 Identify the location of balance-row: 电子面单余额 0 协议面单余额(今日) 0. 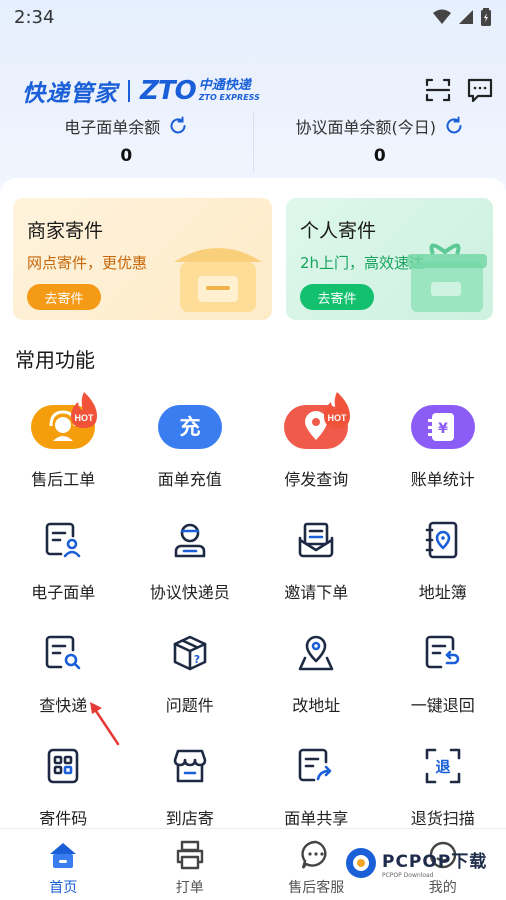
(253, 142).